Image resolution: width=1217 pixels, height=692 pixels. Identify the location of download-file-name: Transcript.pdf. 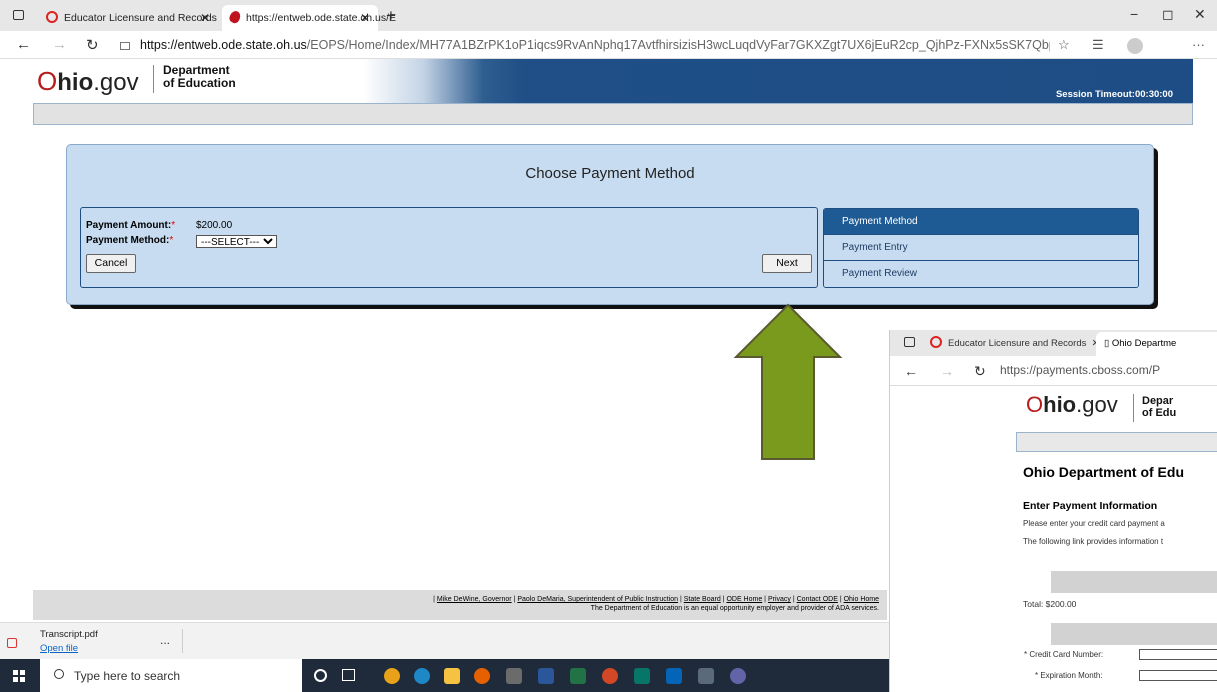
(69, 634).